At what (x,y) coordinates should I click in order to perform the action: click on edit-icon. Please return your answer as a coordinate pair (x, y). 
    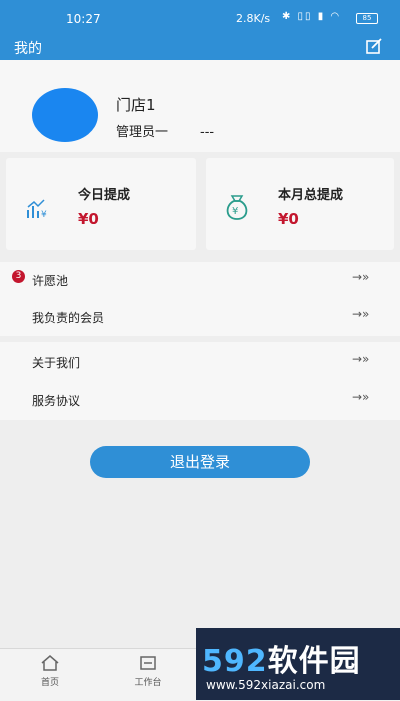
    Looking at the image, I should click on (374, 46).